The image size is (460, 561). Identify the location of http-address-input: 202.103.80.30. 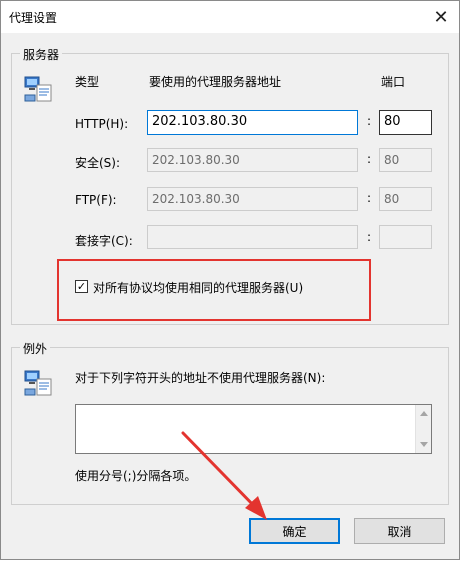
(252, 122).